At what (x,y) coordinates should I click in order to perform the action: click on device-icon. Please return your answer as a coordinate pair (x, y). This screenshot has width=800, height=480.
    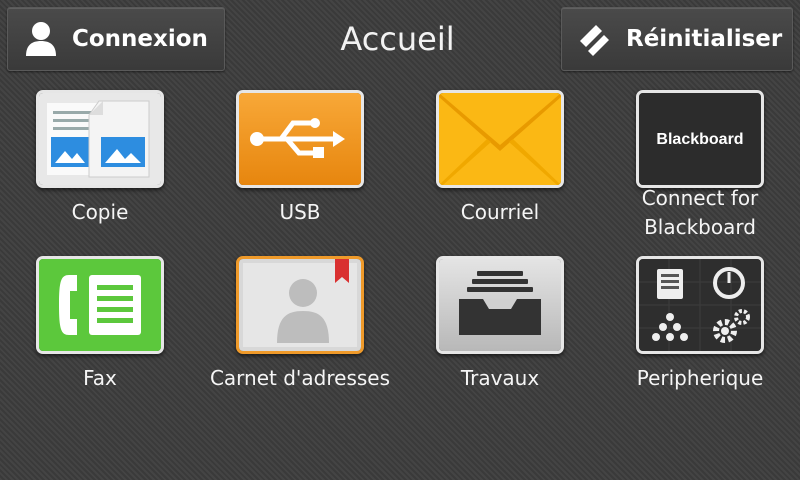
    Looking at the image, I should click on (700, 305).